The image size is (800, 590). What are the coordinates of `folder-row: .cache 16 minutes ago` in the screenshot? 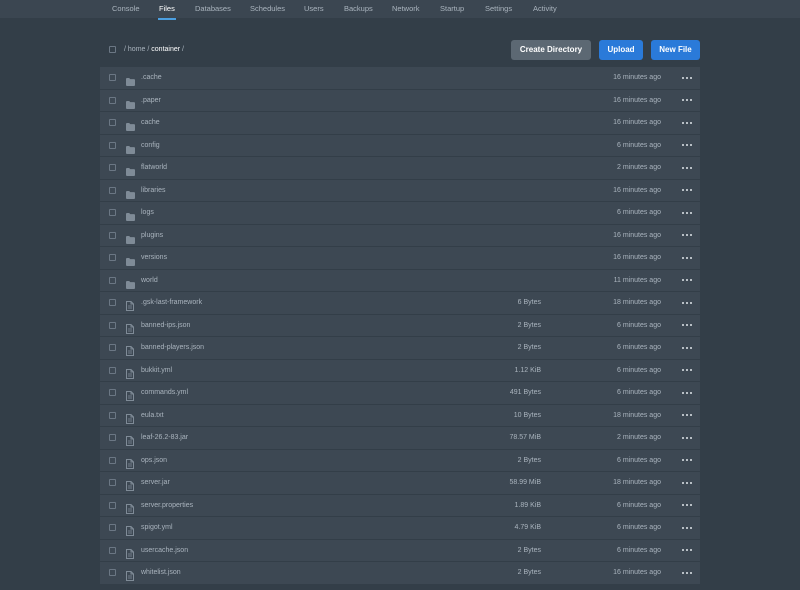 It's located at (400, 78).